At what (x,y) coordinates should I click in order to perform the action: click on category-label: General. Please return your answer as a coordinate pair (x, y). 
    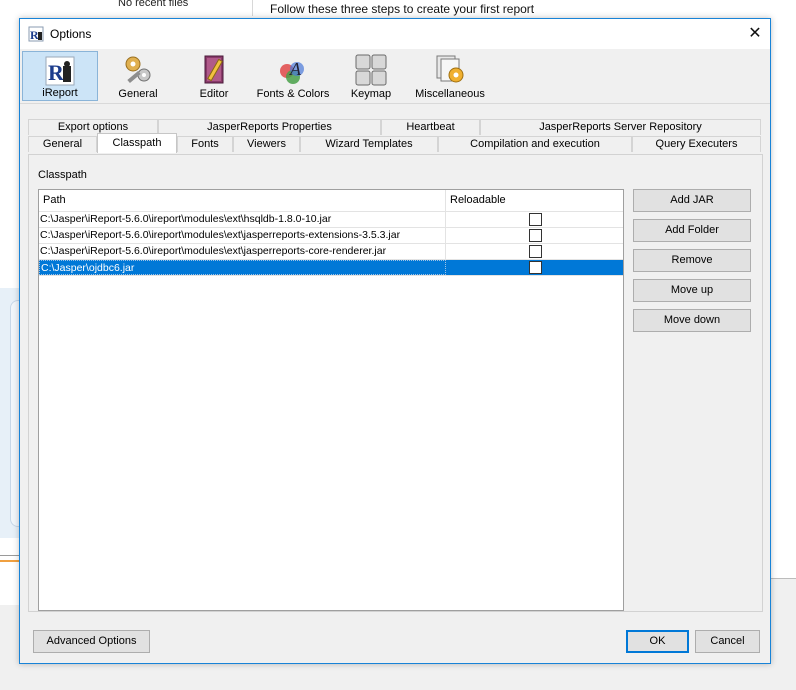
    Looking at the image, I should click on (138, 94).